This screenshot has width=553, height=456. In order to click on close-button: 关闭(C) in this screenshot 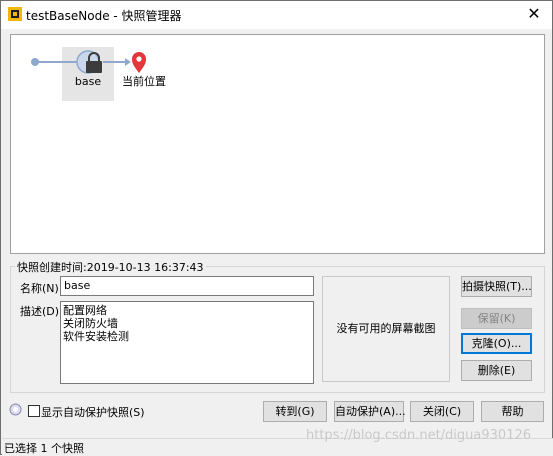, I will do `click(442, 411)`.